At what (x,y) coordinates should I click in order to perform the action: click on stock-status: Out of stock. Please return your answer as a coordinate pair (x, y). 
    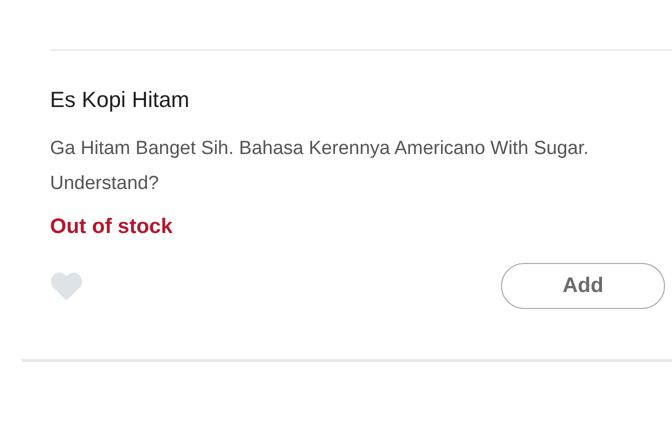
    Looking at the image, I should click on (112, 227).